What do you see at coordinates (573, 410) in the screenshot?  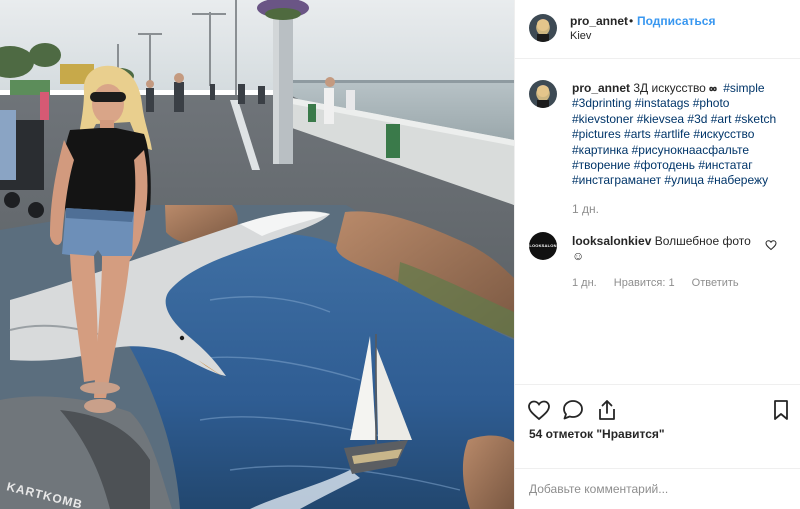 I see `comment-bubble-icon` at bounding box center [573, 410].